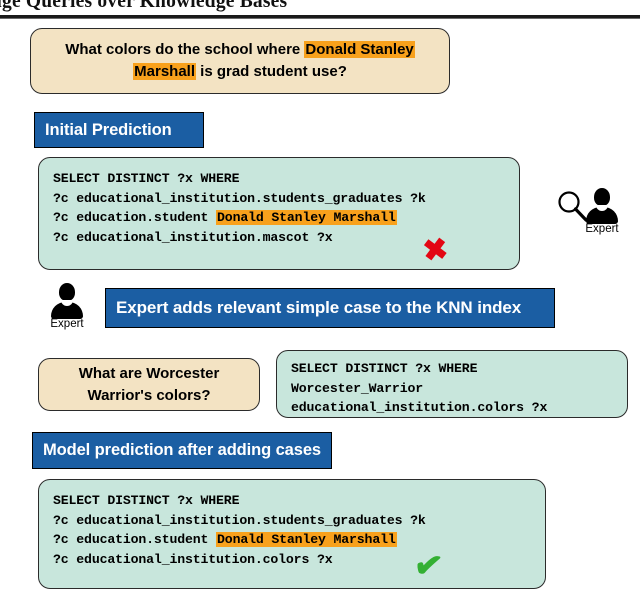  Describe the element at coordinates (193, 237) in the screenshot. I see `sql-line: ?c educational_institution.mascot ?x` at that location.